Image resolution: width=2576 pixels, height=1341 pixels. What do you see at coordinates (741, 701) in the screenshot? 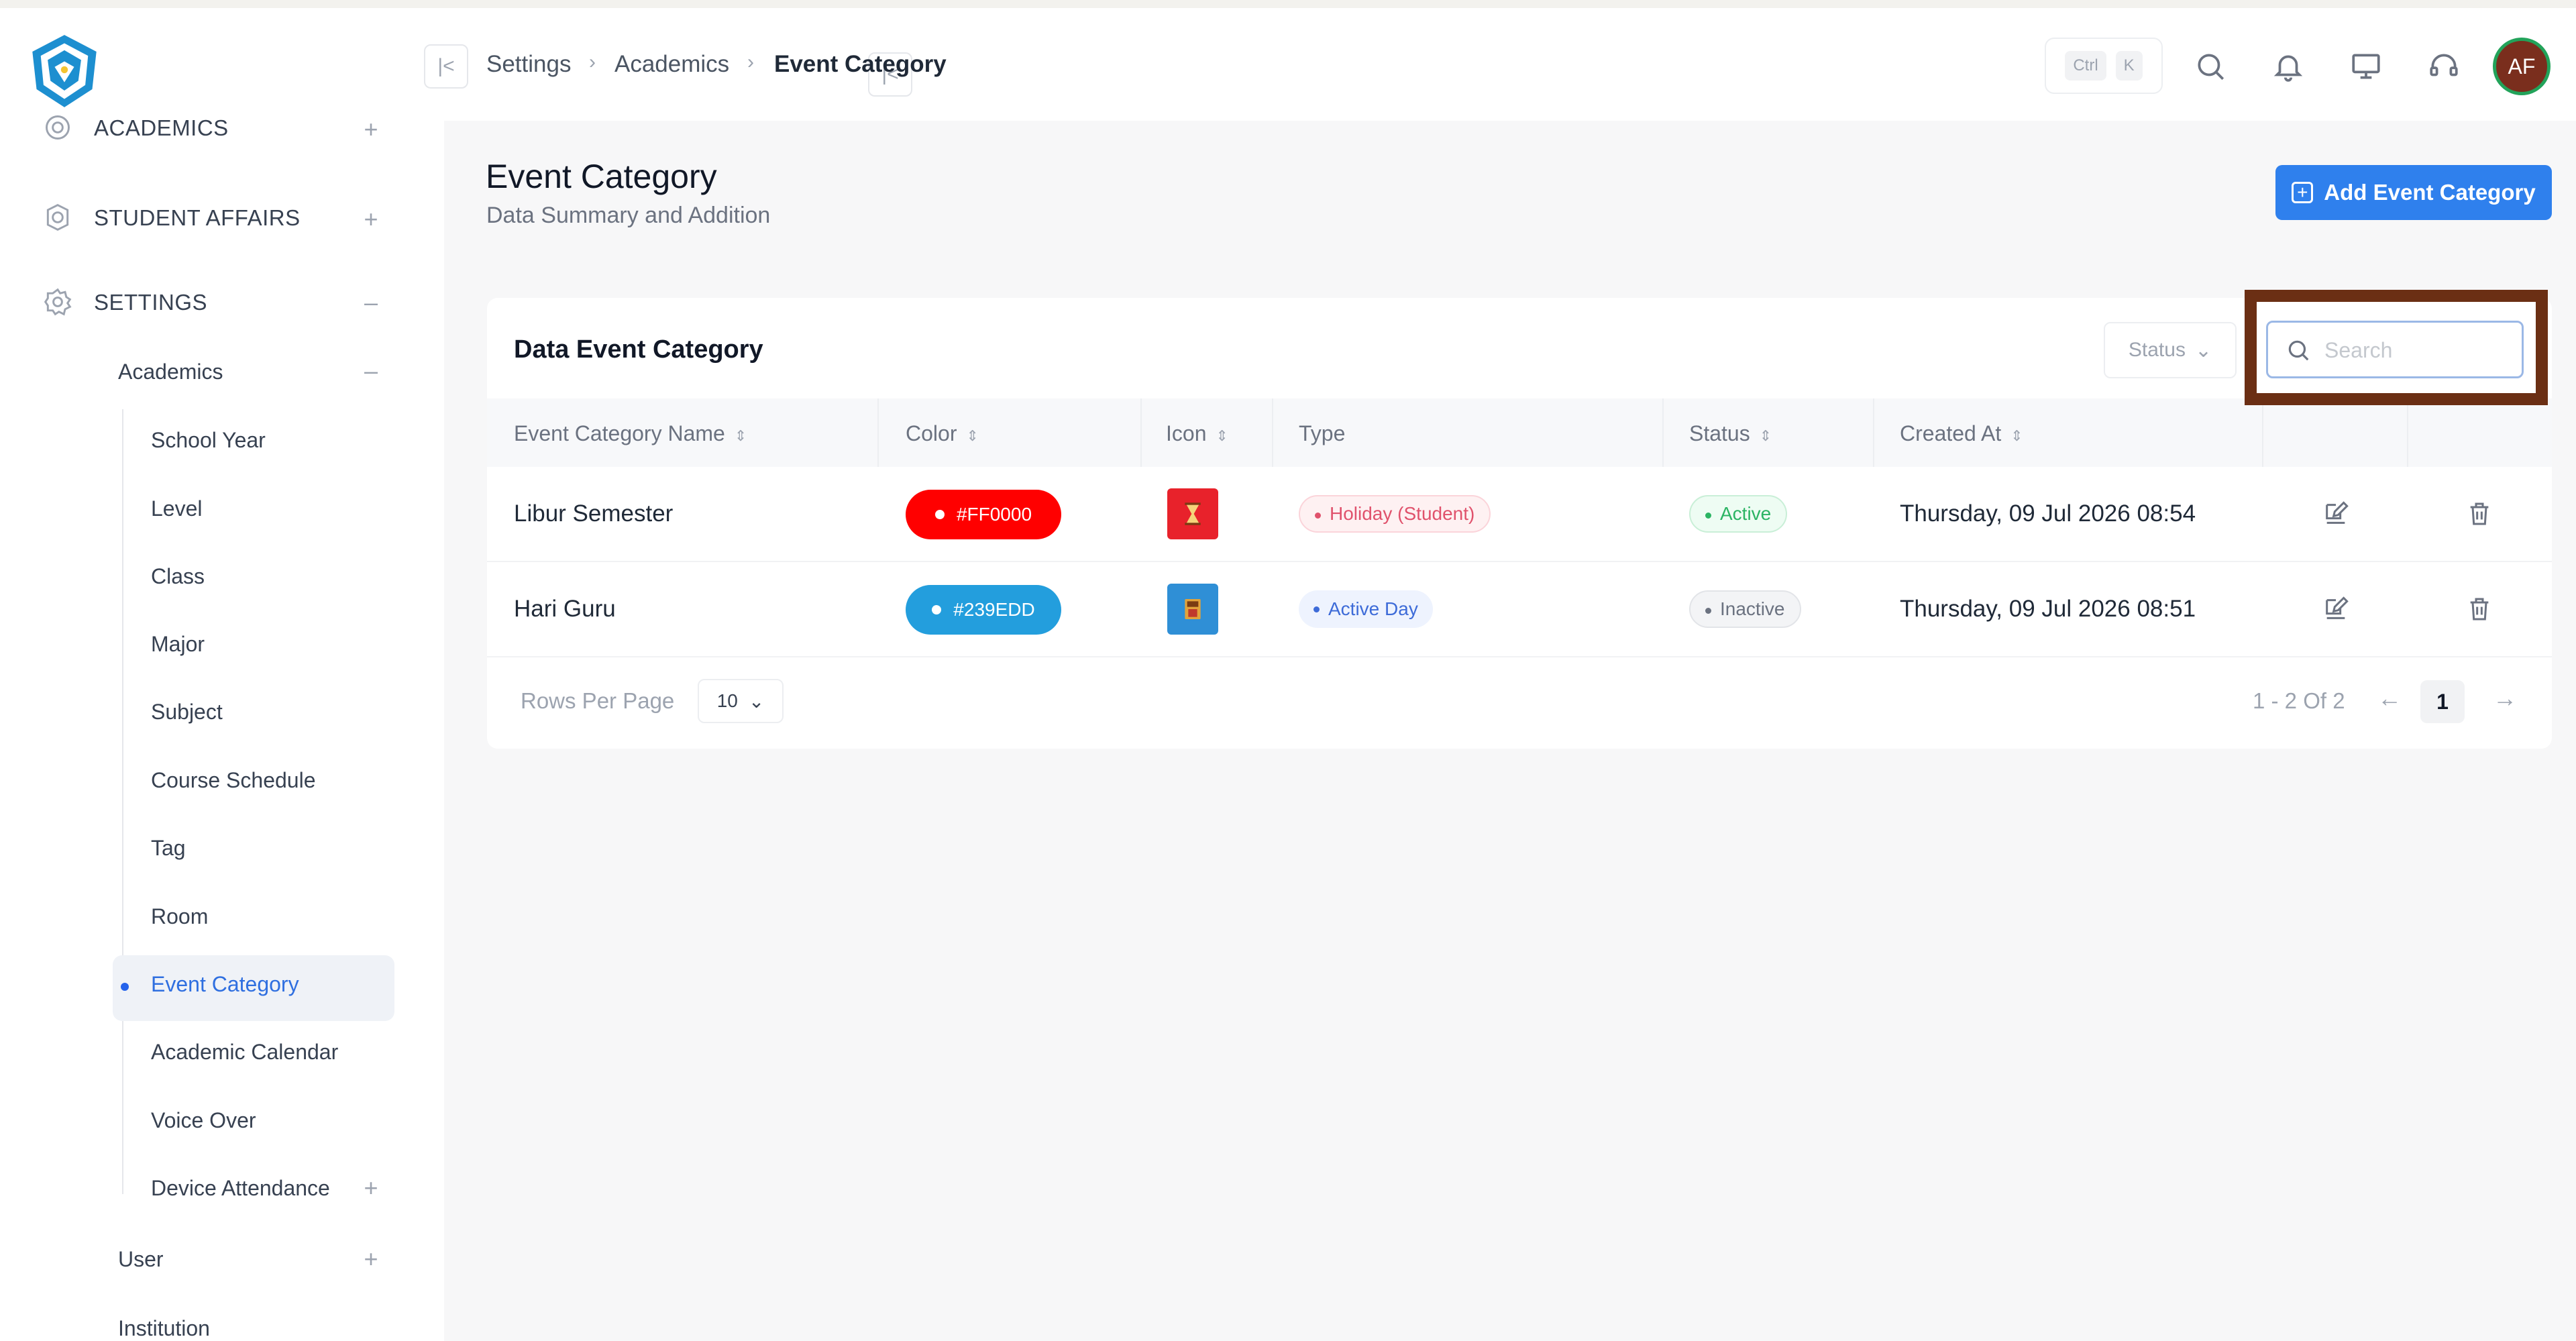
I see `rows-per-page-dropdown: 10 ⌄` at bounding box center [741, 701].